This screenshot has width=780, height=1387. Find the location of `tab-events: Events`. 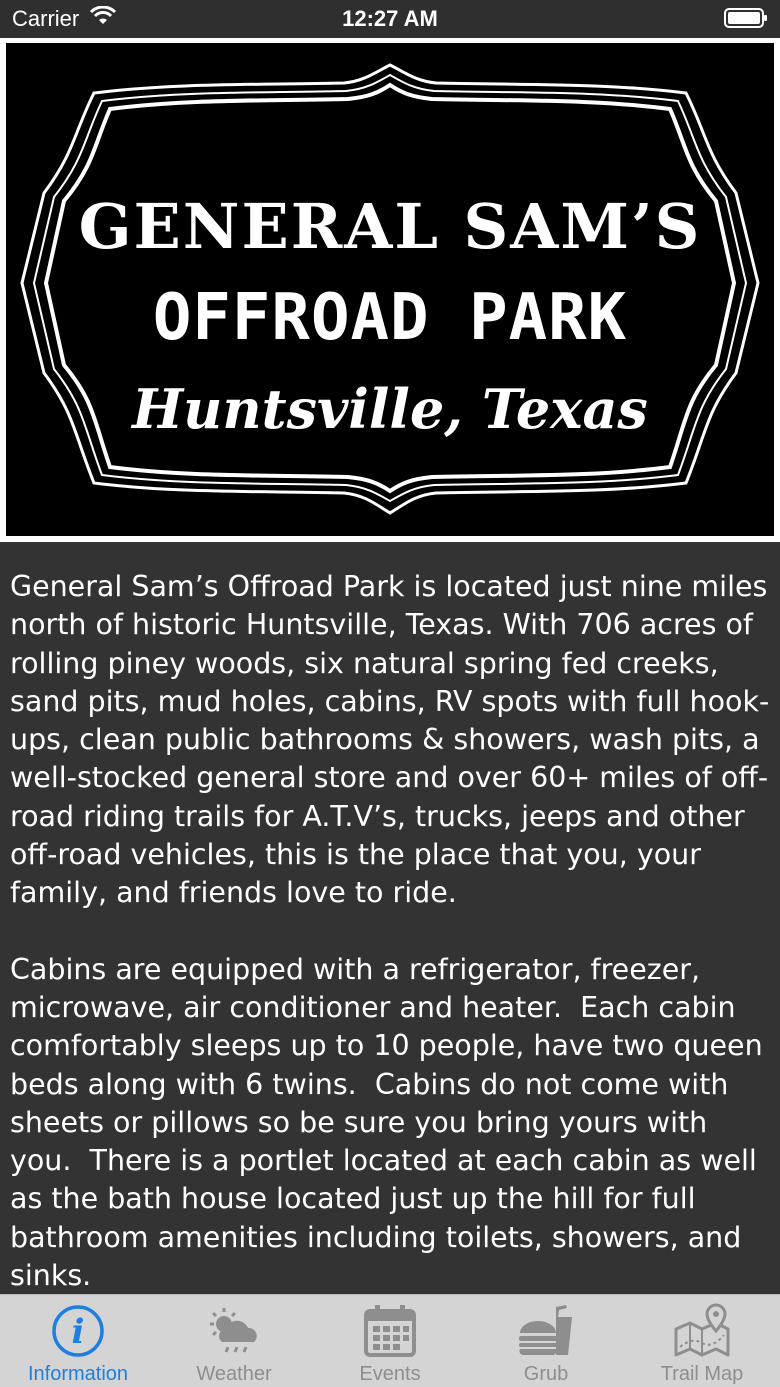

tab-events: Events is located at coordinates (390, 1341).